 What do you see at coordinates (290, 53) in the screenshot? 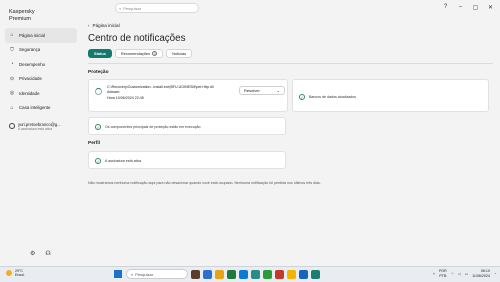
I see `tabs: Status Recomendações 0 Notícias` at bounding box center [290, 53].